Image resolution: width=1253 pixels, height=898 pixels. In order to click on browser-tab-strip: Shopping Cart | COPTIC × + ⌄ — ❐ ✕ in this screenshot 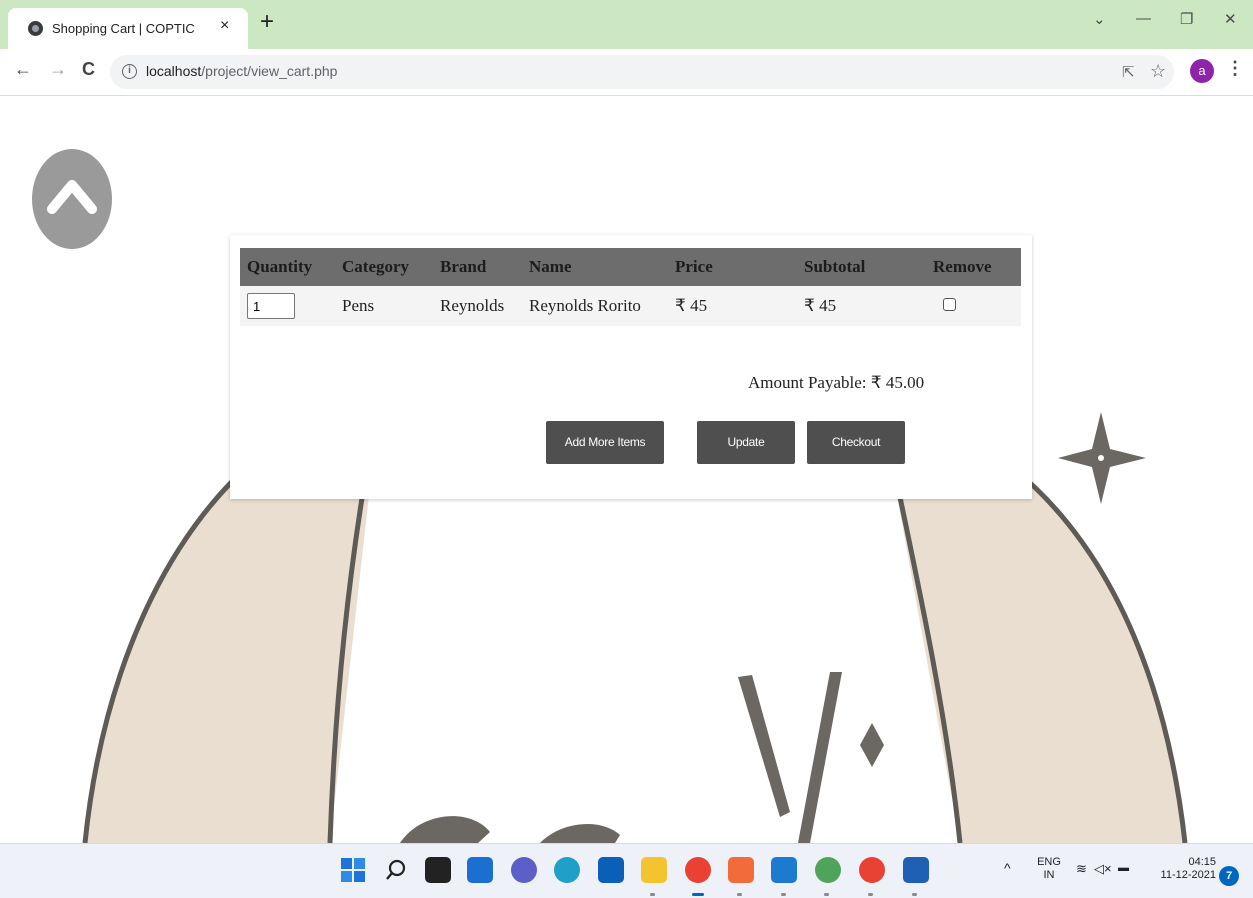, I will do `click(626, 24)`.